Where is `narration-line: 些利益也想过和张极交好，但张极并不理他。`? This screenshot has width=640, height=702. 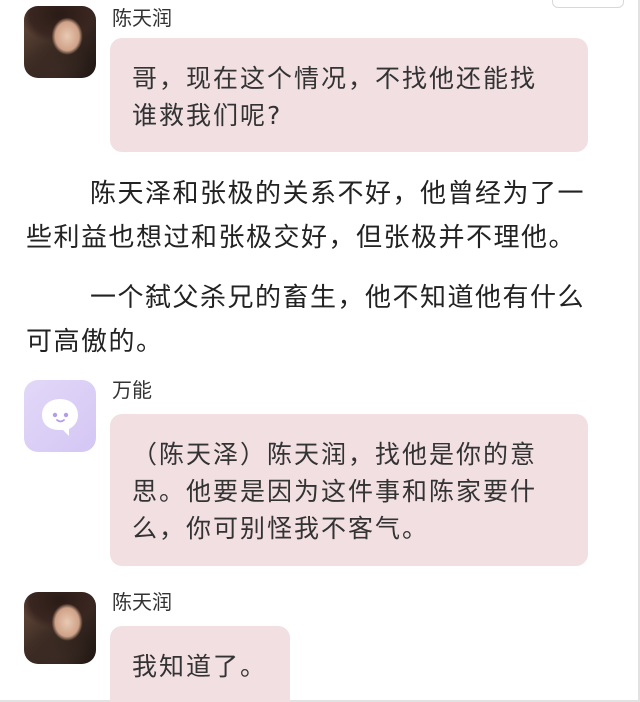
narration-line: 些利益也想过和张极交好，但张极并不理他。 is located at coordinates (301, 238).